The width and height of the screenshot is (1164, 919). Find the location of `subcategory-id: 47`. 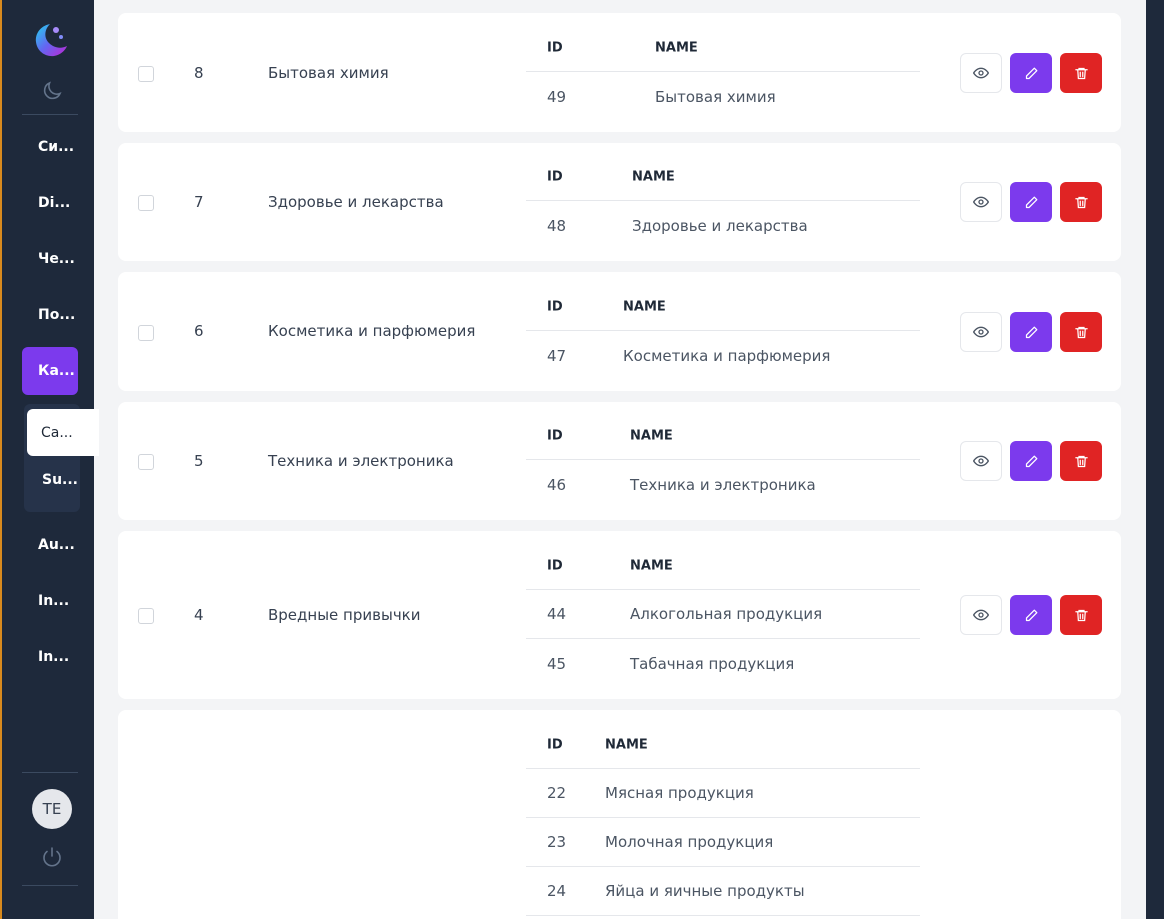

subcategory-id: 47 is located at coordinates (557, 355).